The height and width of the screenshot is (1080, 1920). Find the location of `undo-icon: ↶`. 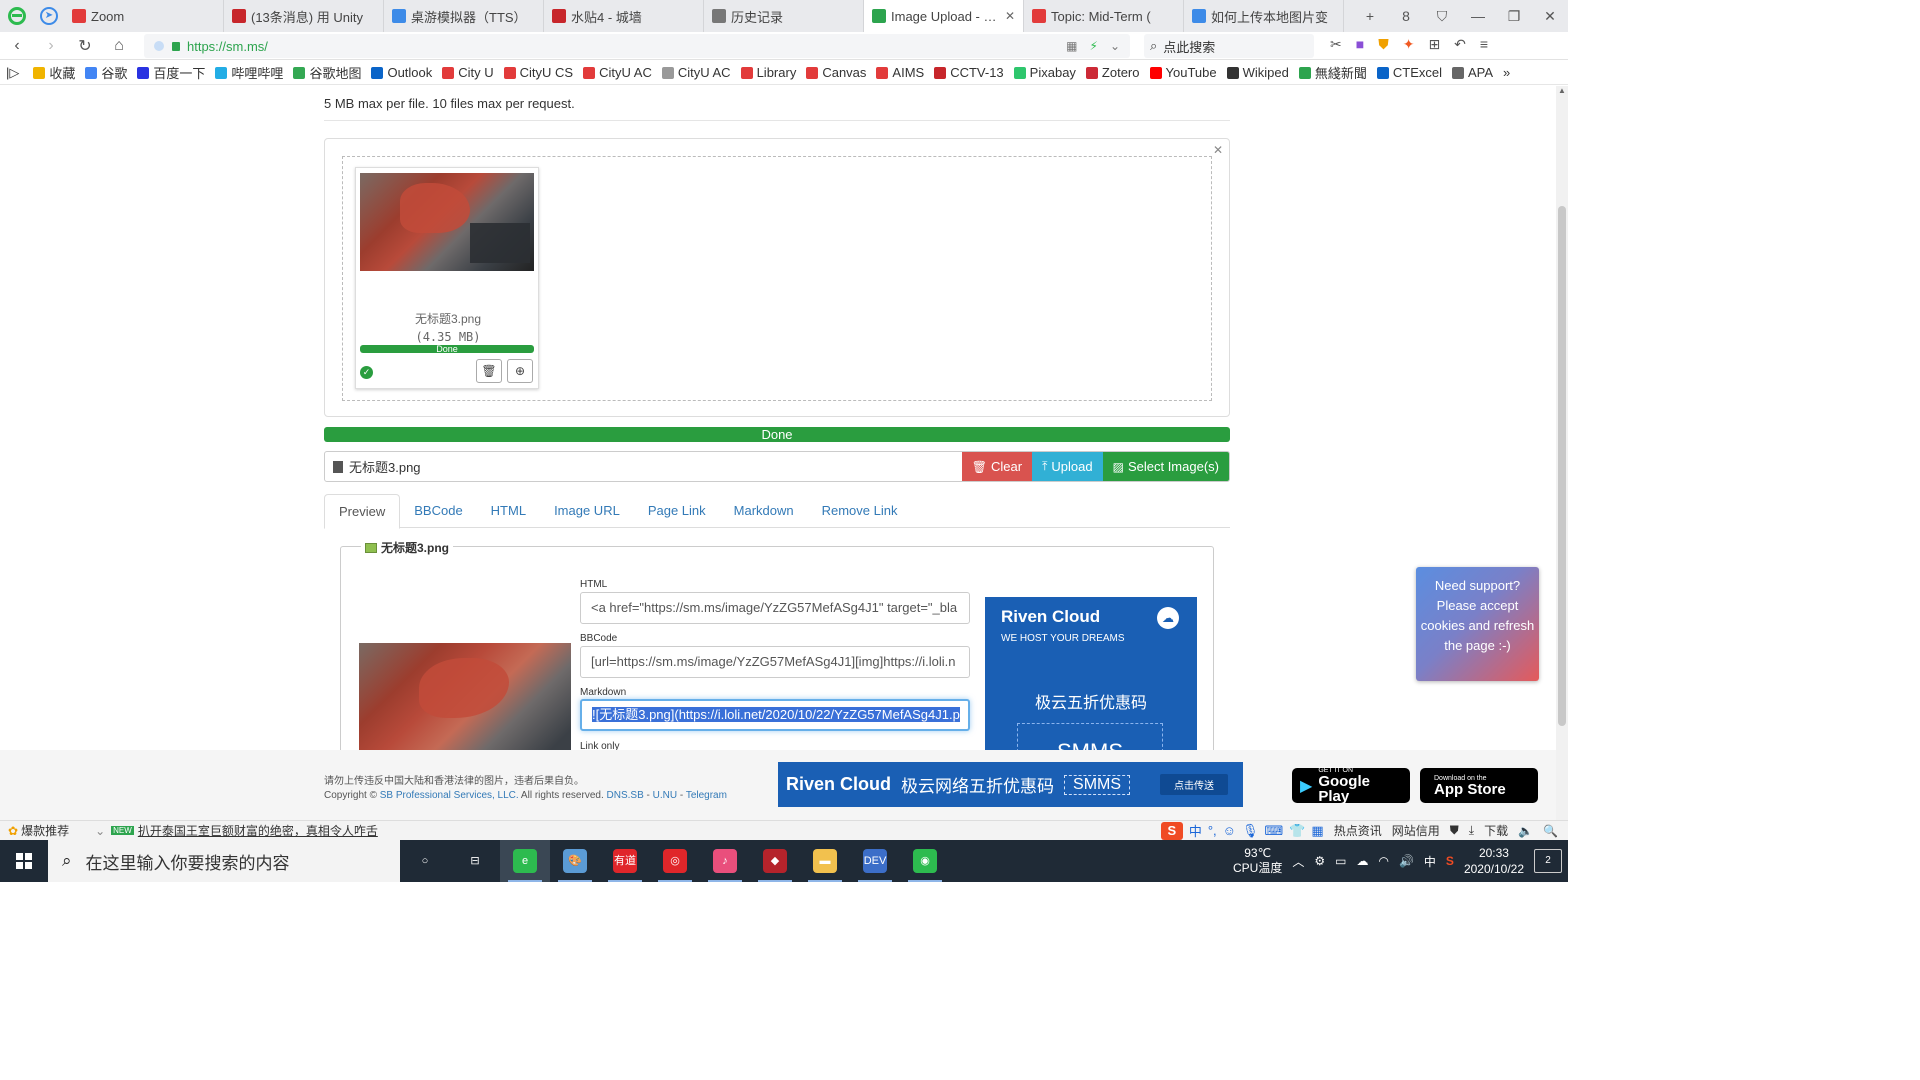

undo-icon: ↶ is located at coordinates (1460, 44).